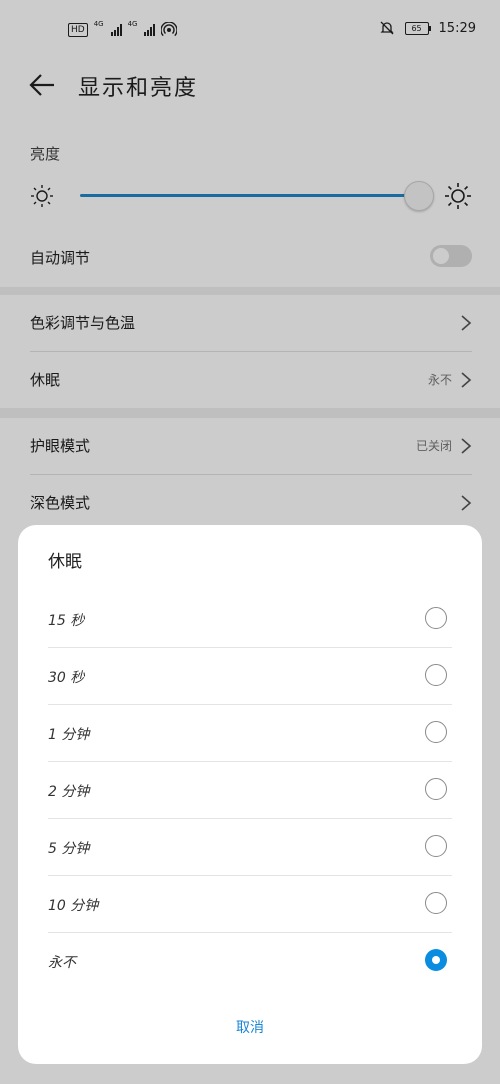 This screenshot has height=1084, width=500. What do you see at coordinates (250, 619) in the screenshot?
I see `sleep-option: 15 秒` at bounding box center [250, 619].